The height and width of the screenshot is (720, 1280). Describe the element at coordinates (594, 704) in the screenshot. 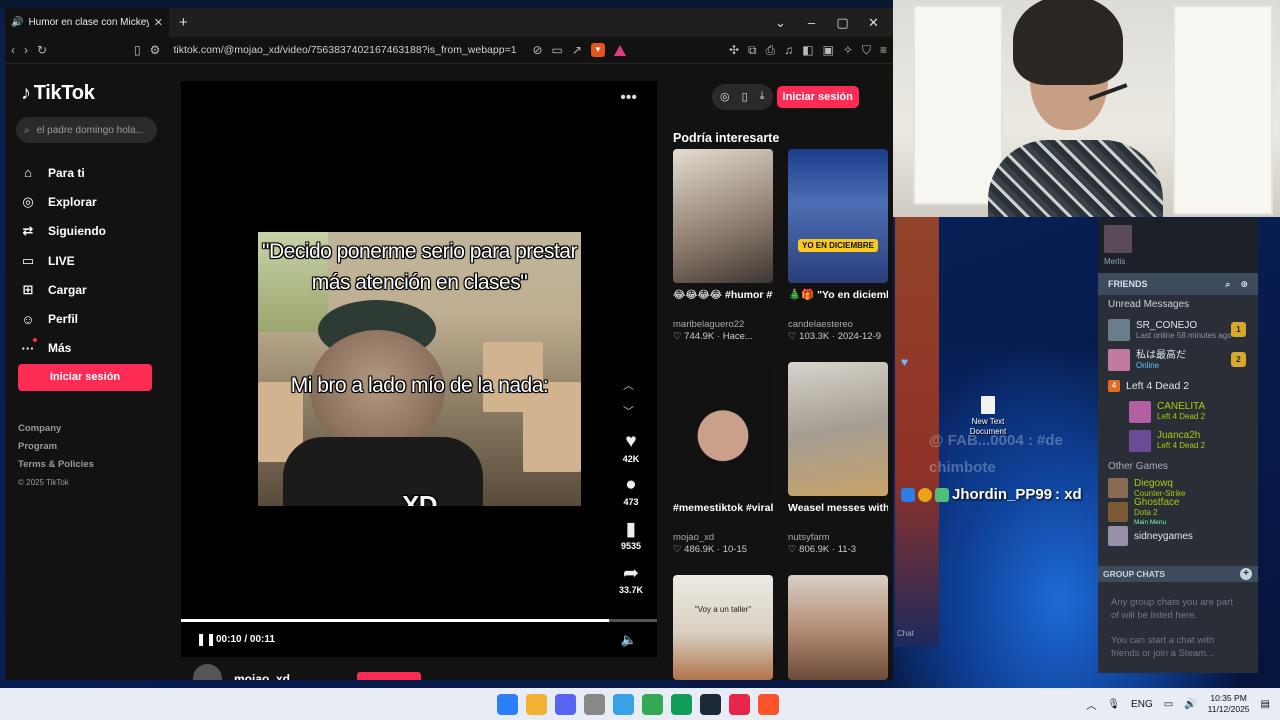

I see `obs-icon` at that location.